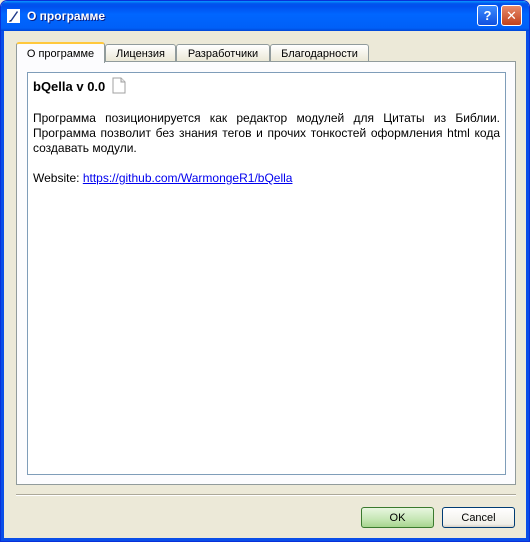 This screenshot has height=542, width=530. I want to click on window-title: О программе, so click(66, 16).